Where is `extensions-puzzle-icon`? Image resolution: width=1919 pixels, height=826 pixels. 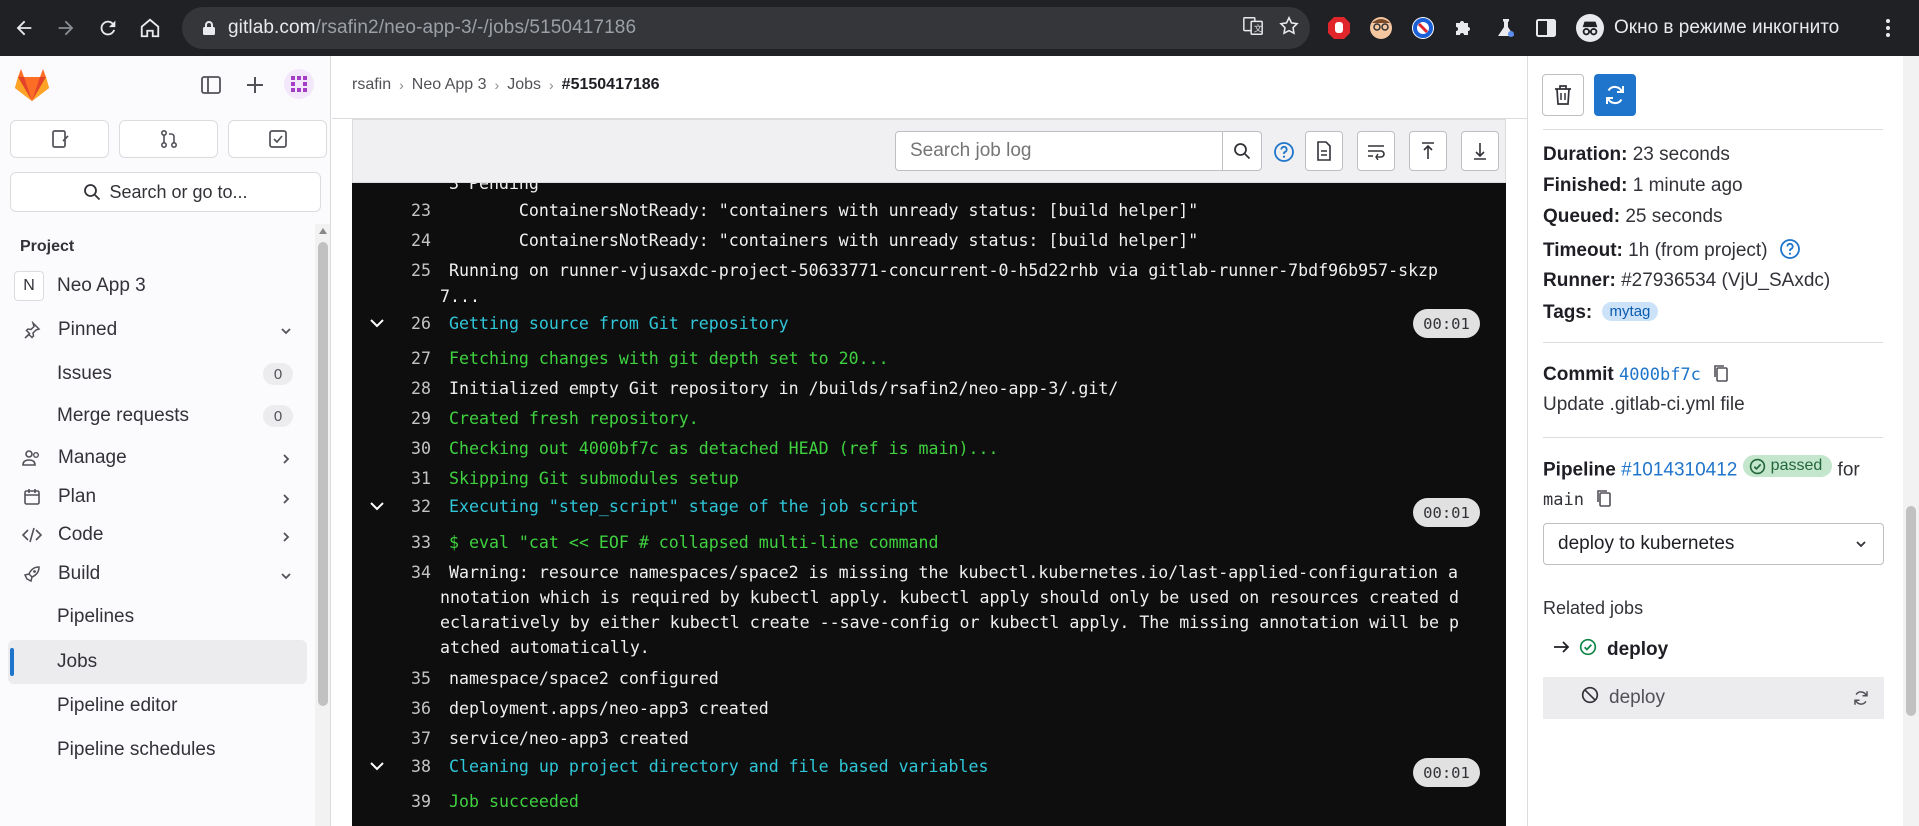 extensions-puzzle-icon is located at coordinates (1464, 28).